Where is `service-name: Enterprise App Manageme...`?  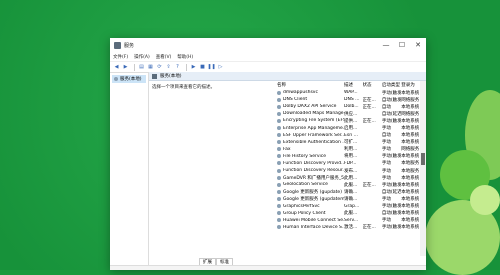
service-name: Enterprise App Manageme... is located at coordinates (310, 128).